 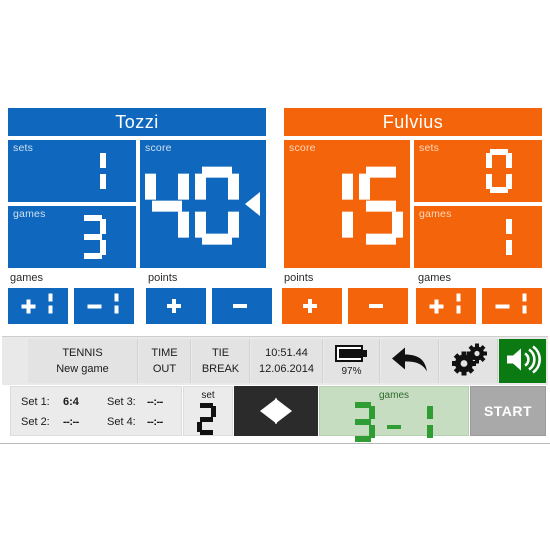 What do you see at coordinates (72, 237) in the screenshot?
I see `games-cell-left: games` at bounding box center [72, 237].